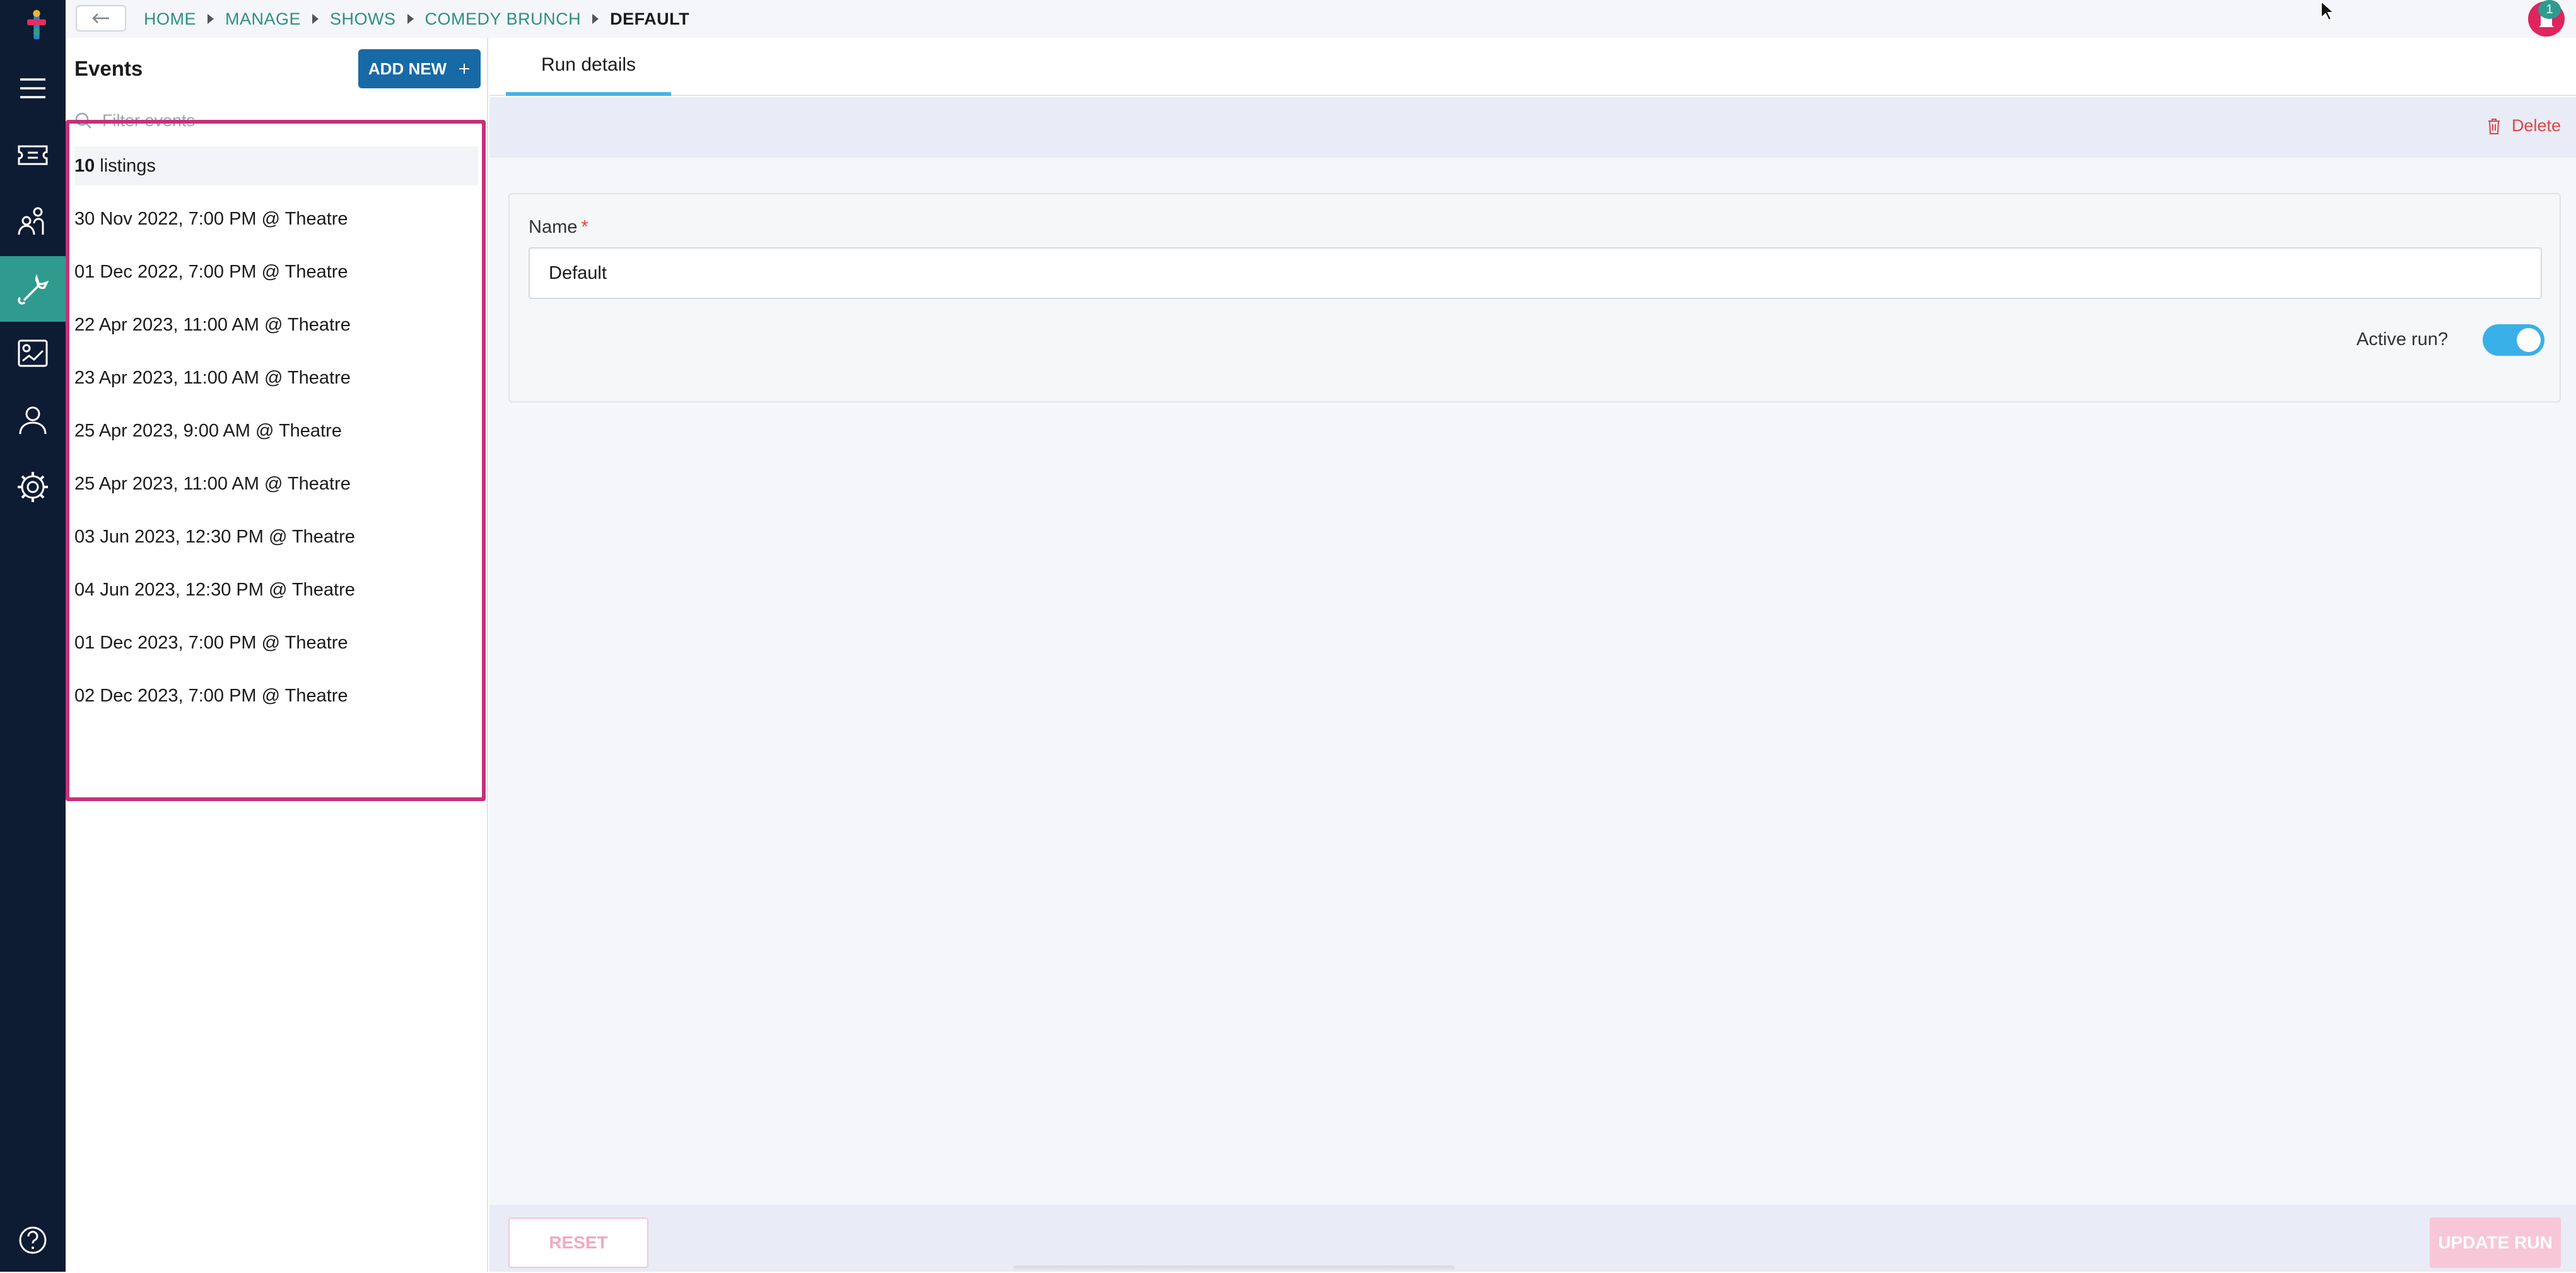  I want to click on action-bar: Delete, so click(1532, 127).